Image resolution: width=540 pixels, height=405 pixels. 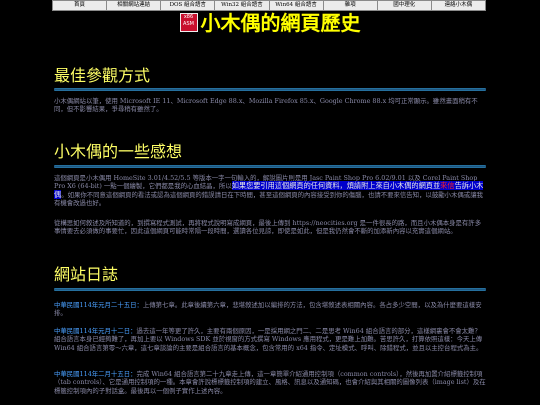 I want to click on site-header: x86 ASM 小木偶的網頁歷史, so click(x=270, y=23).